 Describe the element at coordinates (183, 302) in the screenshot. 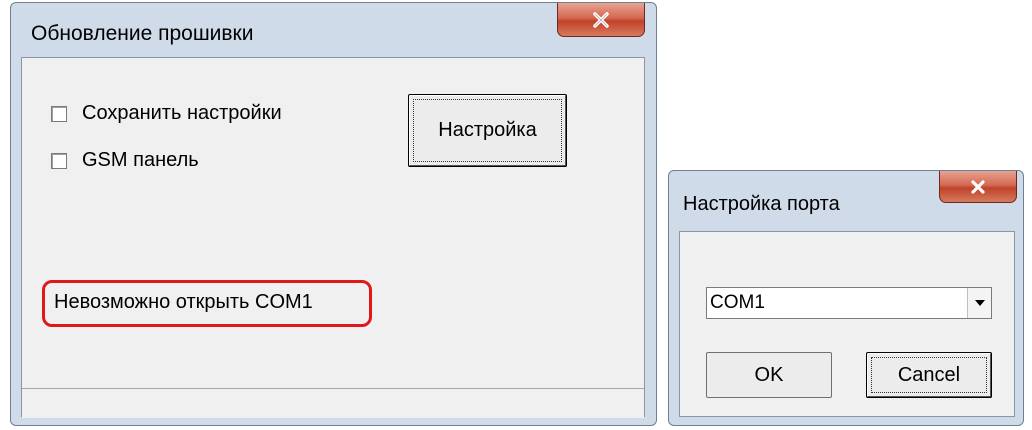

I see `status-message: Невозможно открыть COM1` at that location.